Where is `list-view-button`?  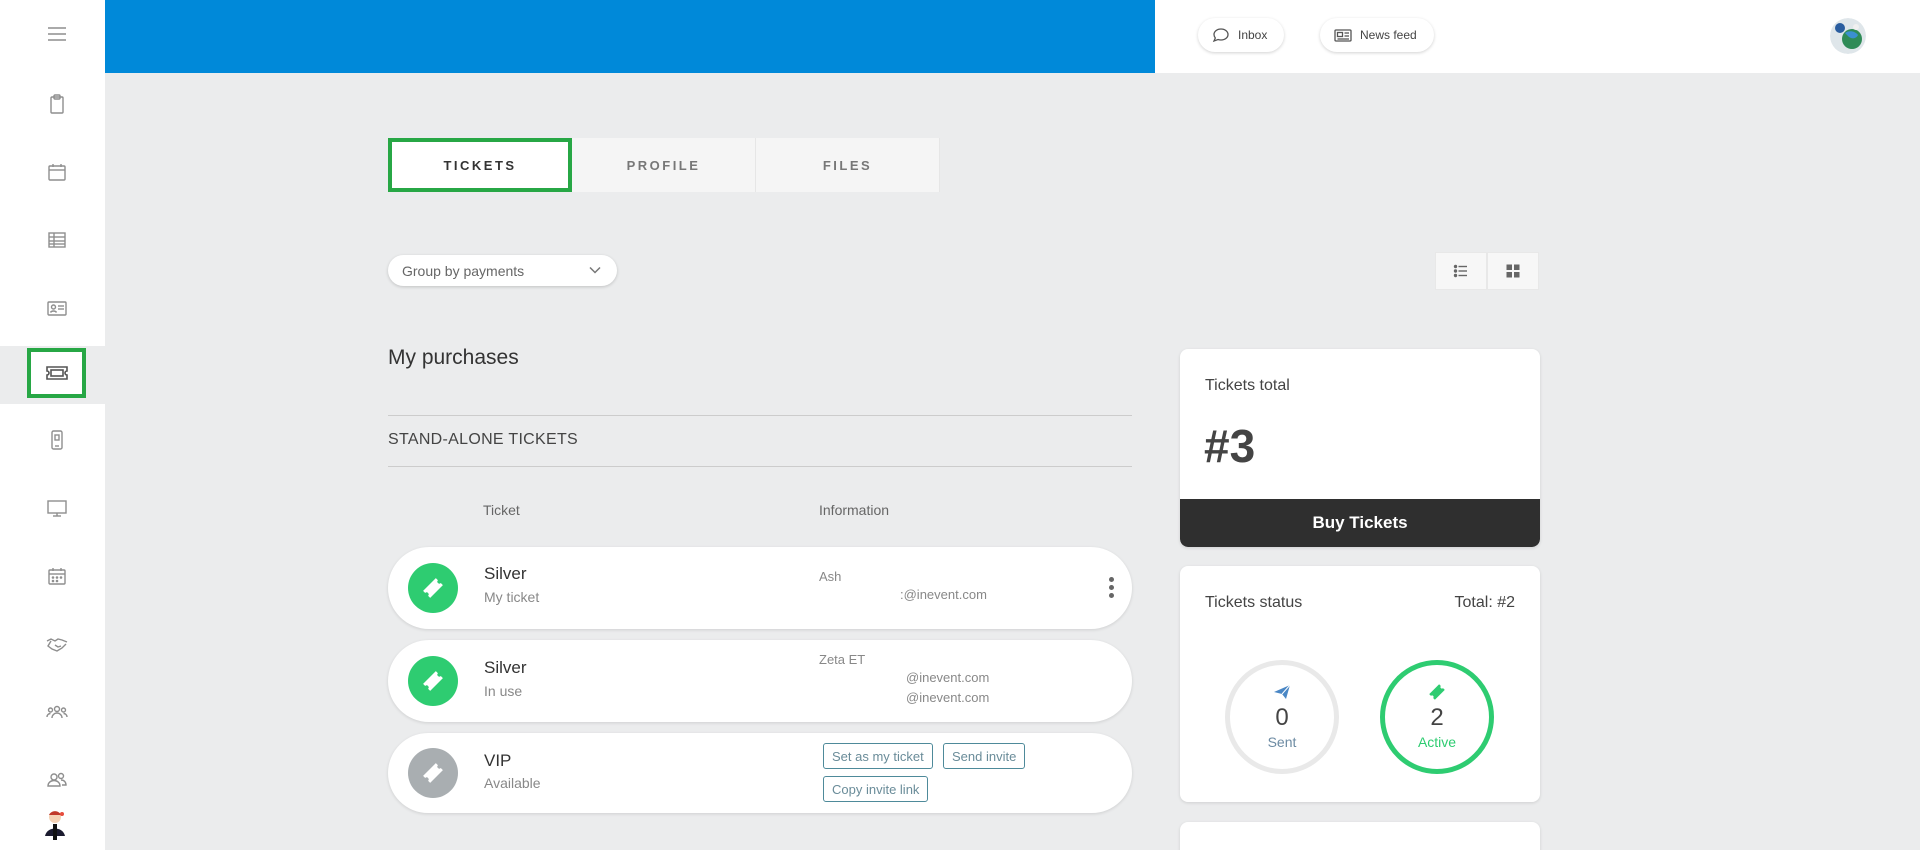 list-view-button is located at coordinates (1461, 271).